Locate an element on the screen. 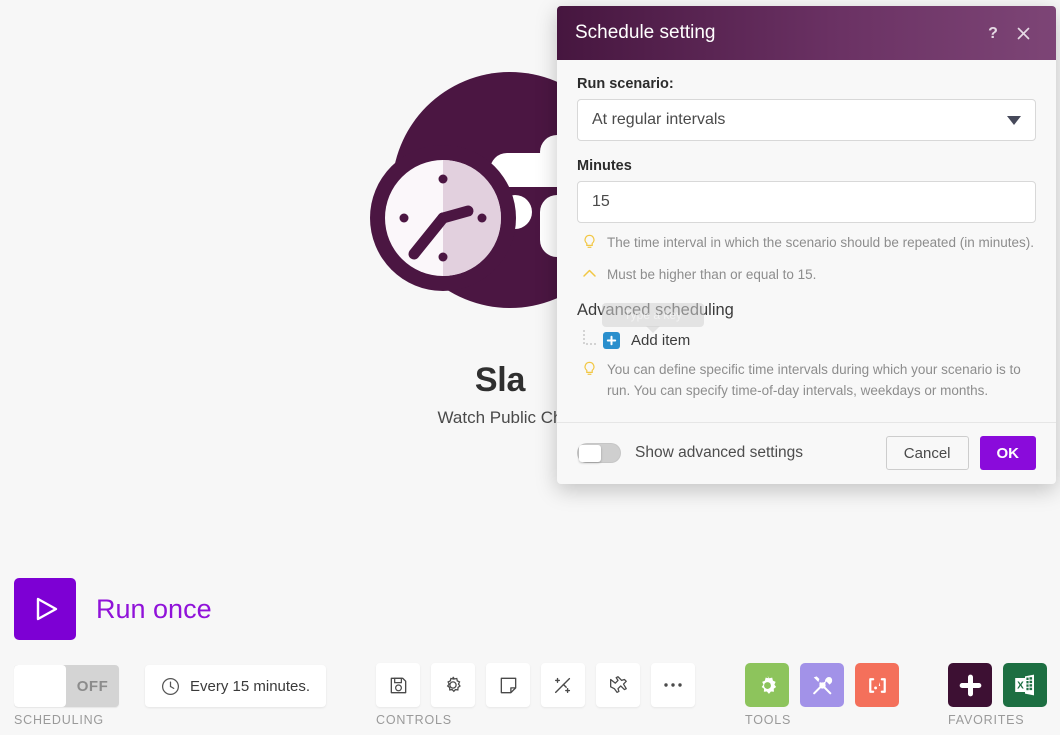 The height and width of the screenshot is (735, 1060). minutes-value: 15 is located at coordinates (601, 201).